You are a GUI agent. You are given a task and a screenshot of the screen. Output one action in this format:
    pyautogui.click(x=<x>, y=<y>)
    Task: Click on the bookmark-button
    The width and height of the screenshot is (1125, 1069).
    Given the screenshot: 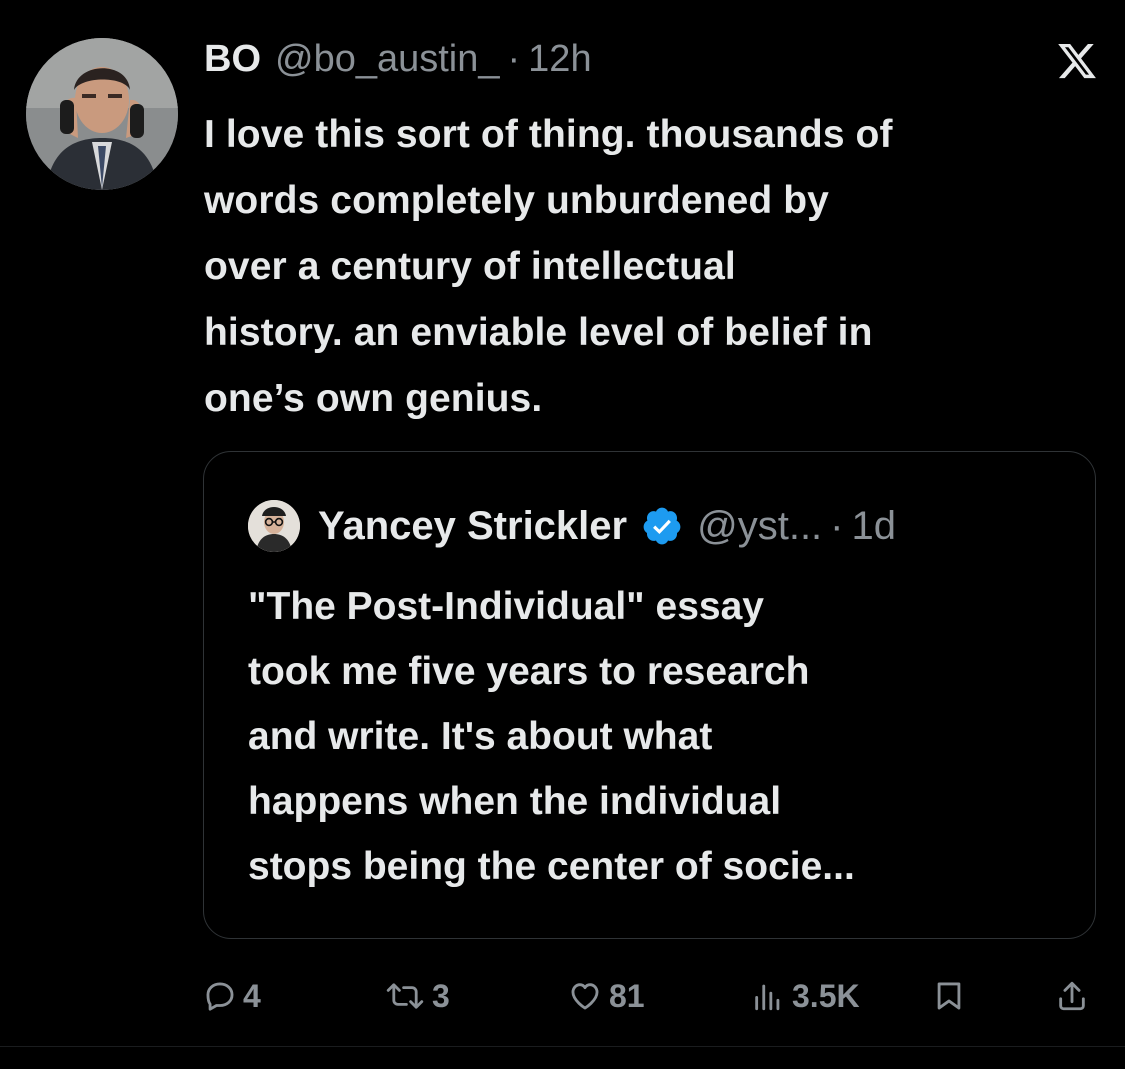 What is the action you would take?
    pyautogui.click(x=949, y=996)
    